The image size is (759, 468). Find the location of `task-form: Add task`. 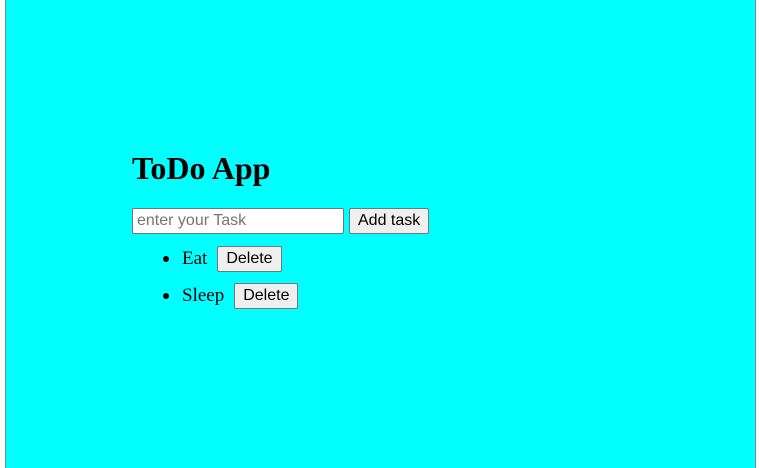

task-form: Add task is located at coordinates (281, 221).